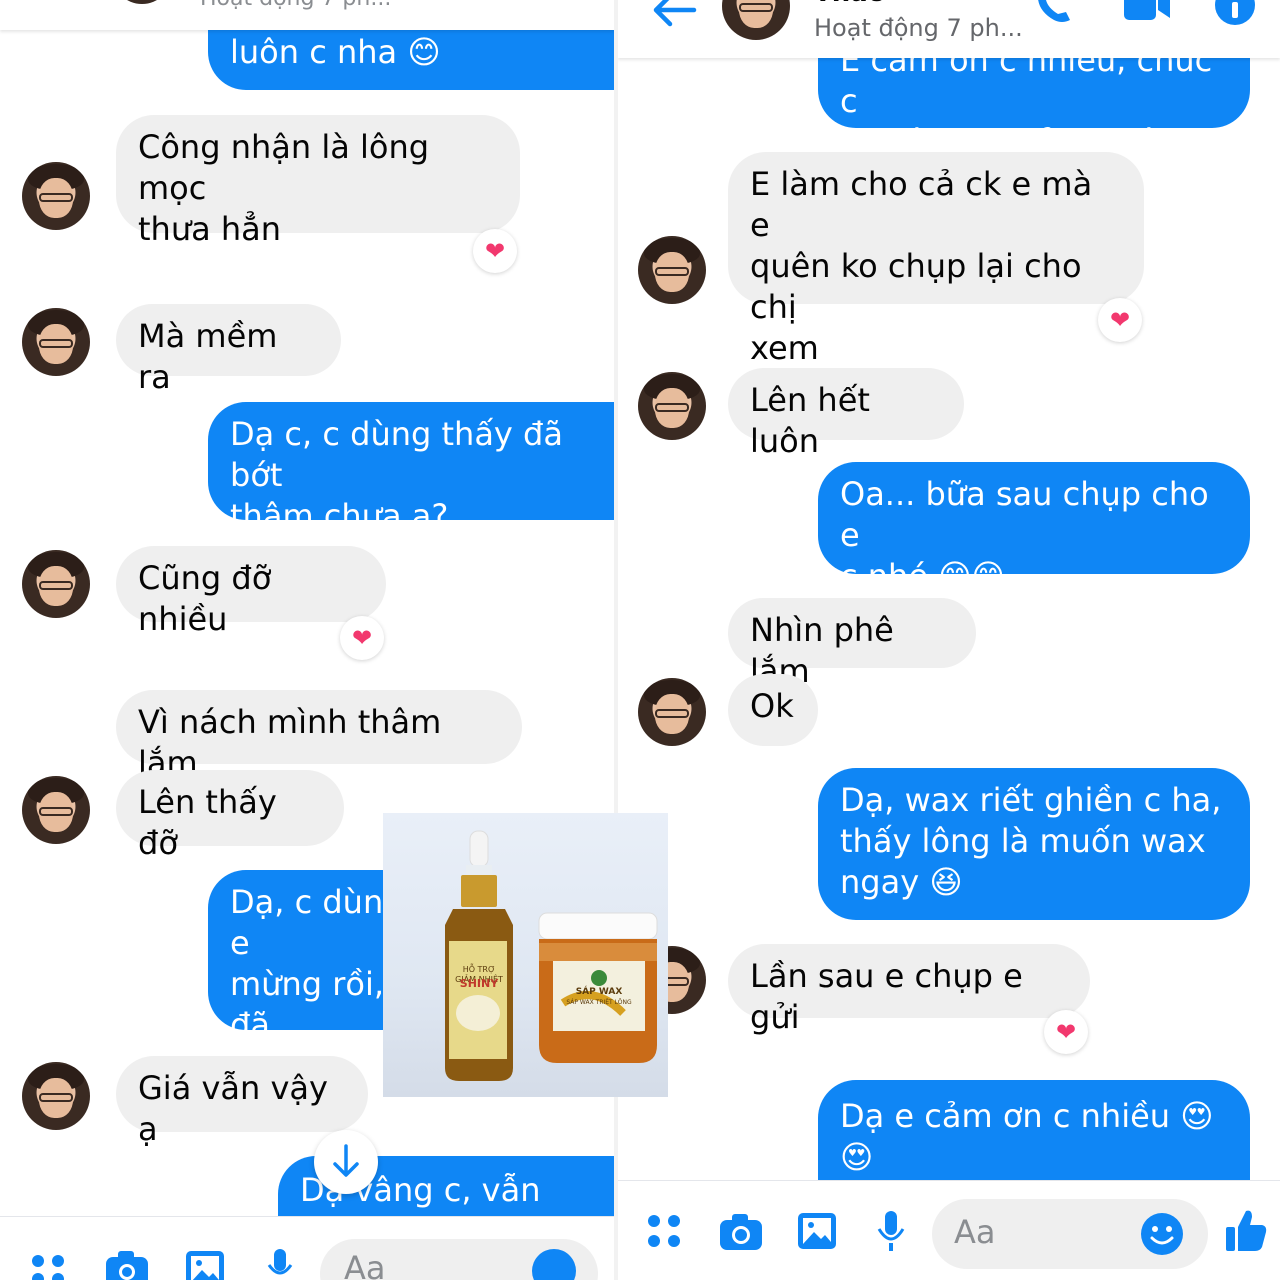 This screenshot has height=1280, width=1280. What do you see at coordinates (850, 4) in the screenshot?
I see `contact-name: Thảo` at bounding box center [850, 4].